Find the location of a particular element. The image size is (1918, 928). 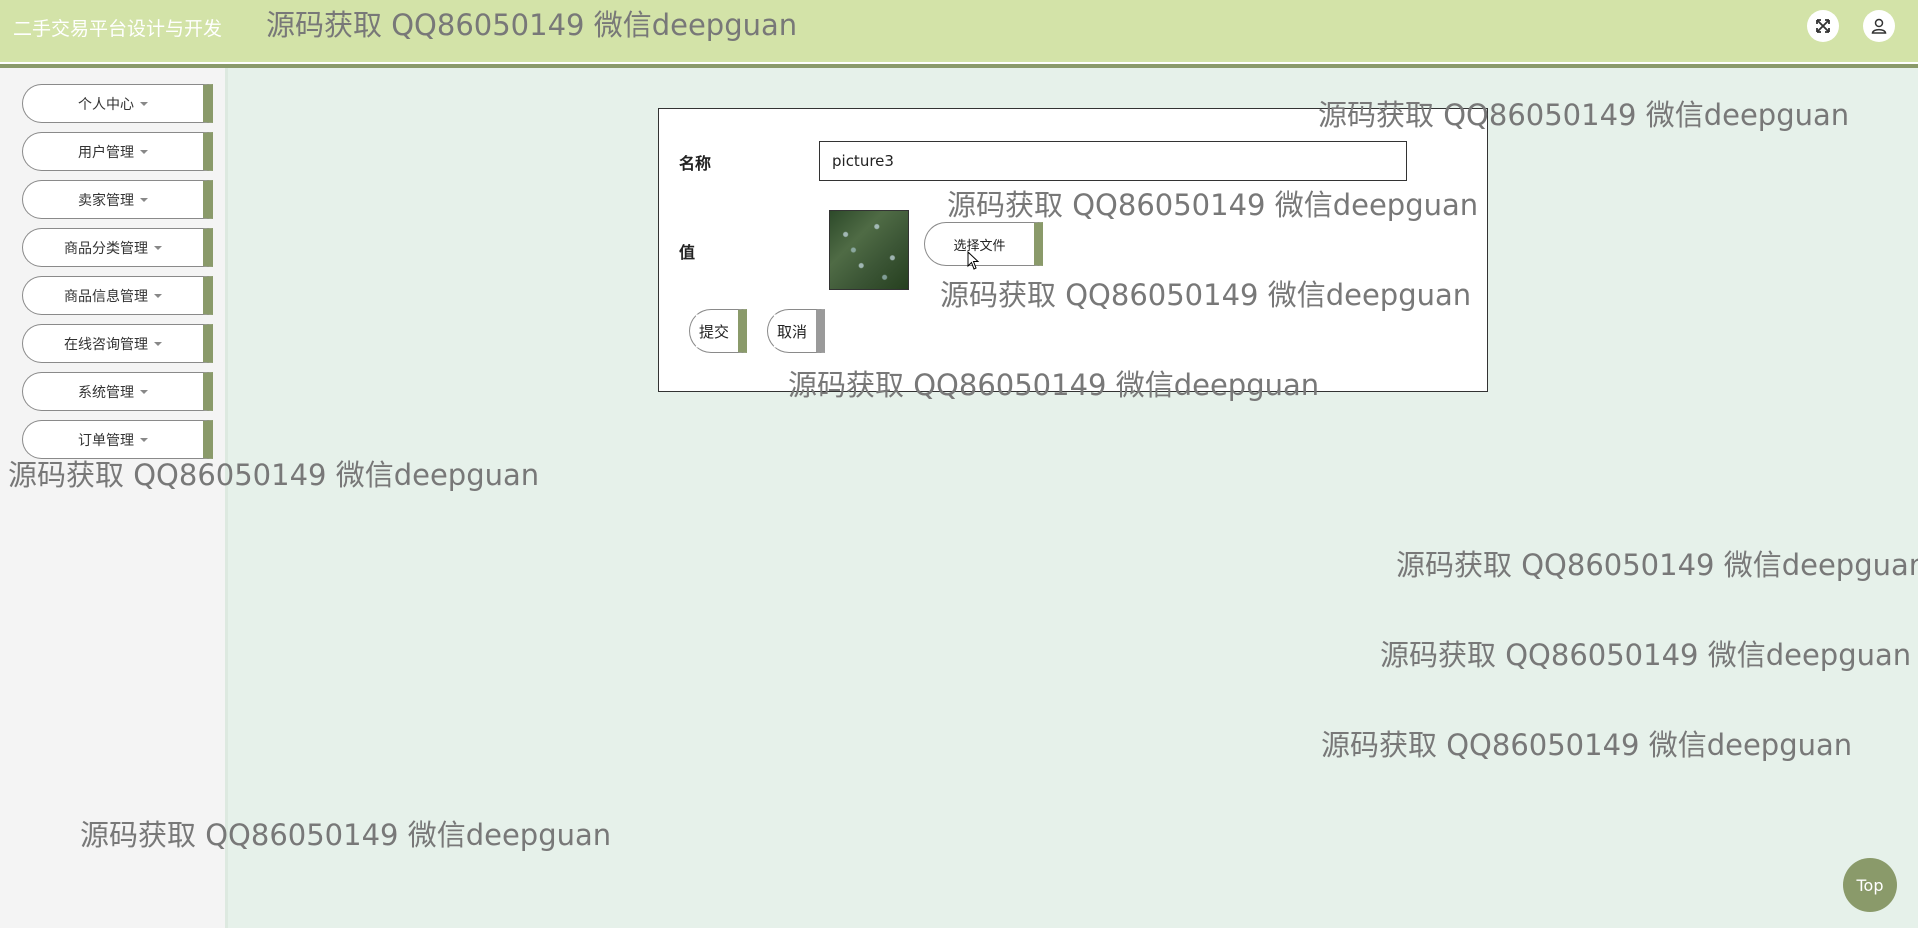

fullscreen-button is located at coordinates (1823, 26).